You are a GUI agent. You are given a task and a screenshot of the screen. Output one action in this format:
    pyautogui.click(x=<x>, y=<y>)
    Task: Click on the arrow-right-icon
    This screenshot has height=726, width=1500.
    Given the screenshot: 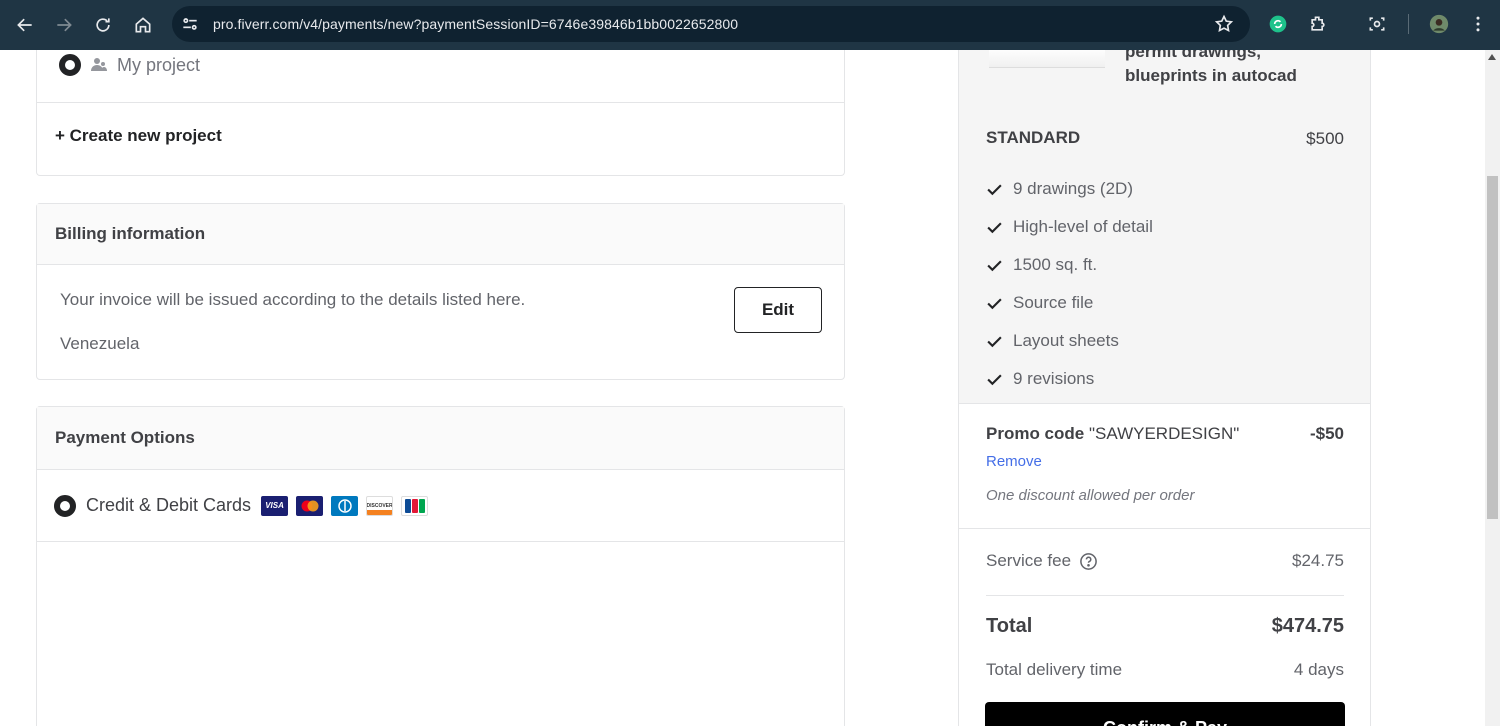 What is the action you would take?
    pyautogui.click(x=64, y=25)
    